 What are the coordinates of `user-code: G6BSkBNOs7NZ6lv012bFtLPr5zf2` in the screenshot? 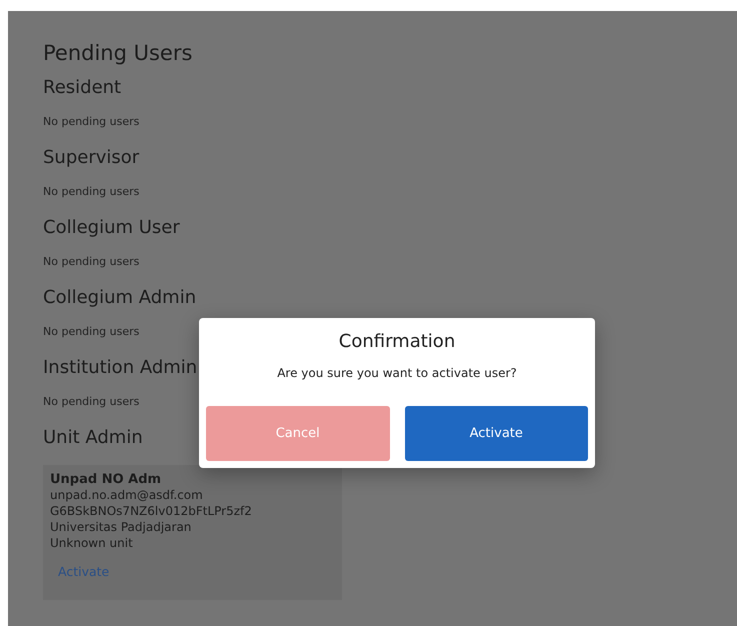 It's located at (151, 511).